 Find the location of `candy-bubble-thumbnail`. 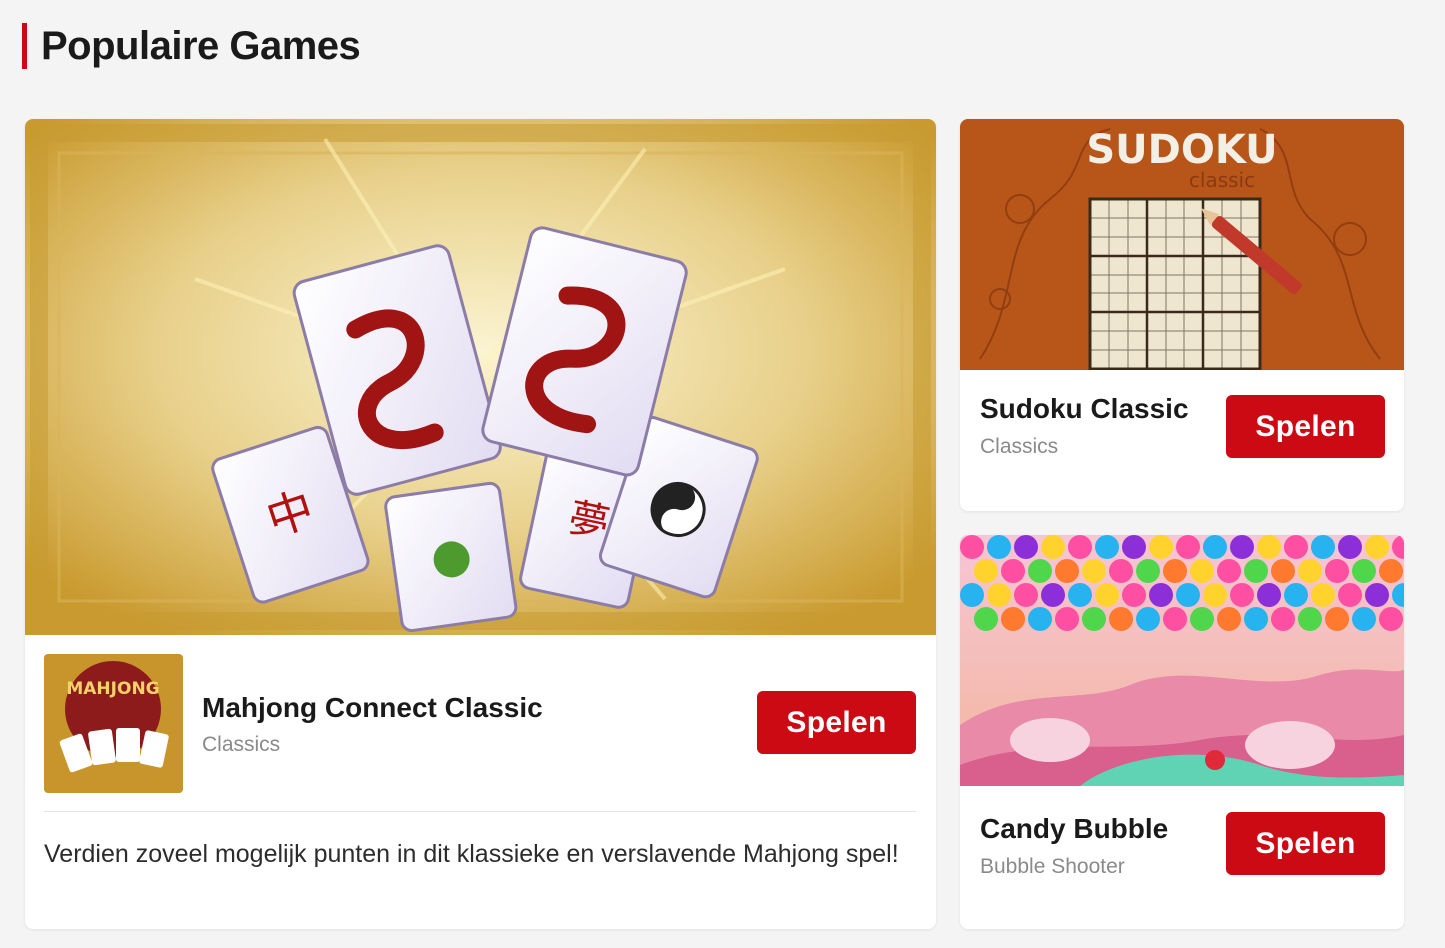

candy-bubble-thumbnail is located at coordinates (1182, 660).